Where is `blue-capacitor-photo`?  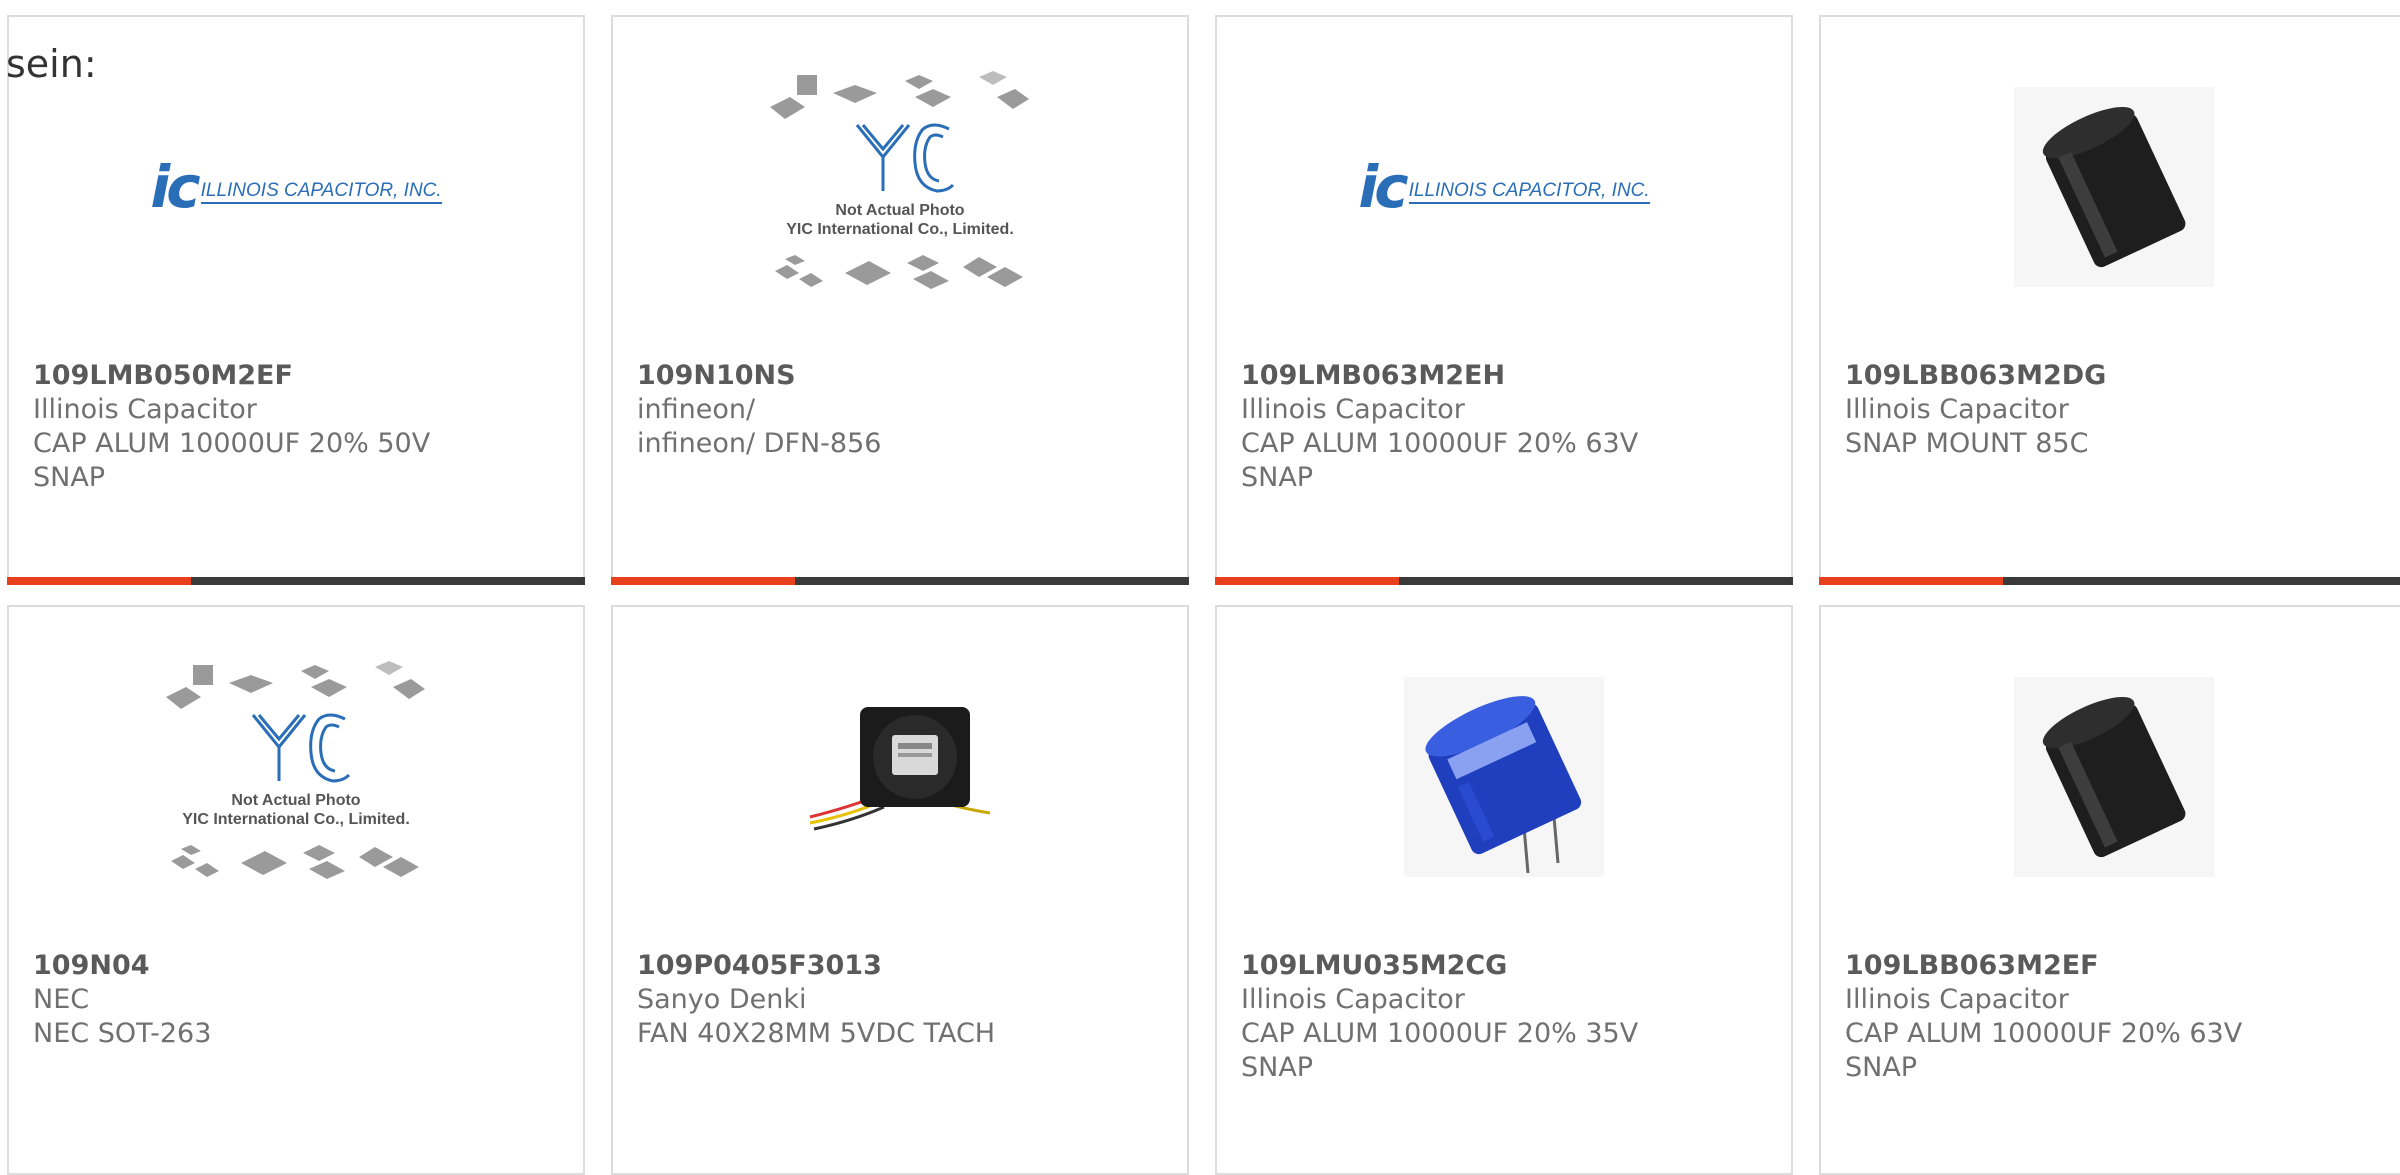
blue-capacitor-photo is located at coordinates (1504, 777).